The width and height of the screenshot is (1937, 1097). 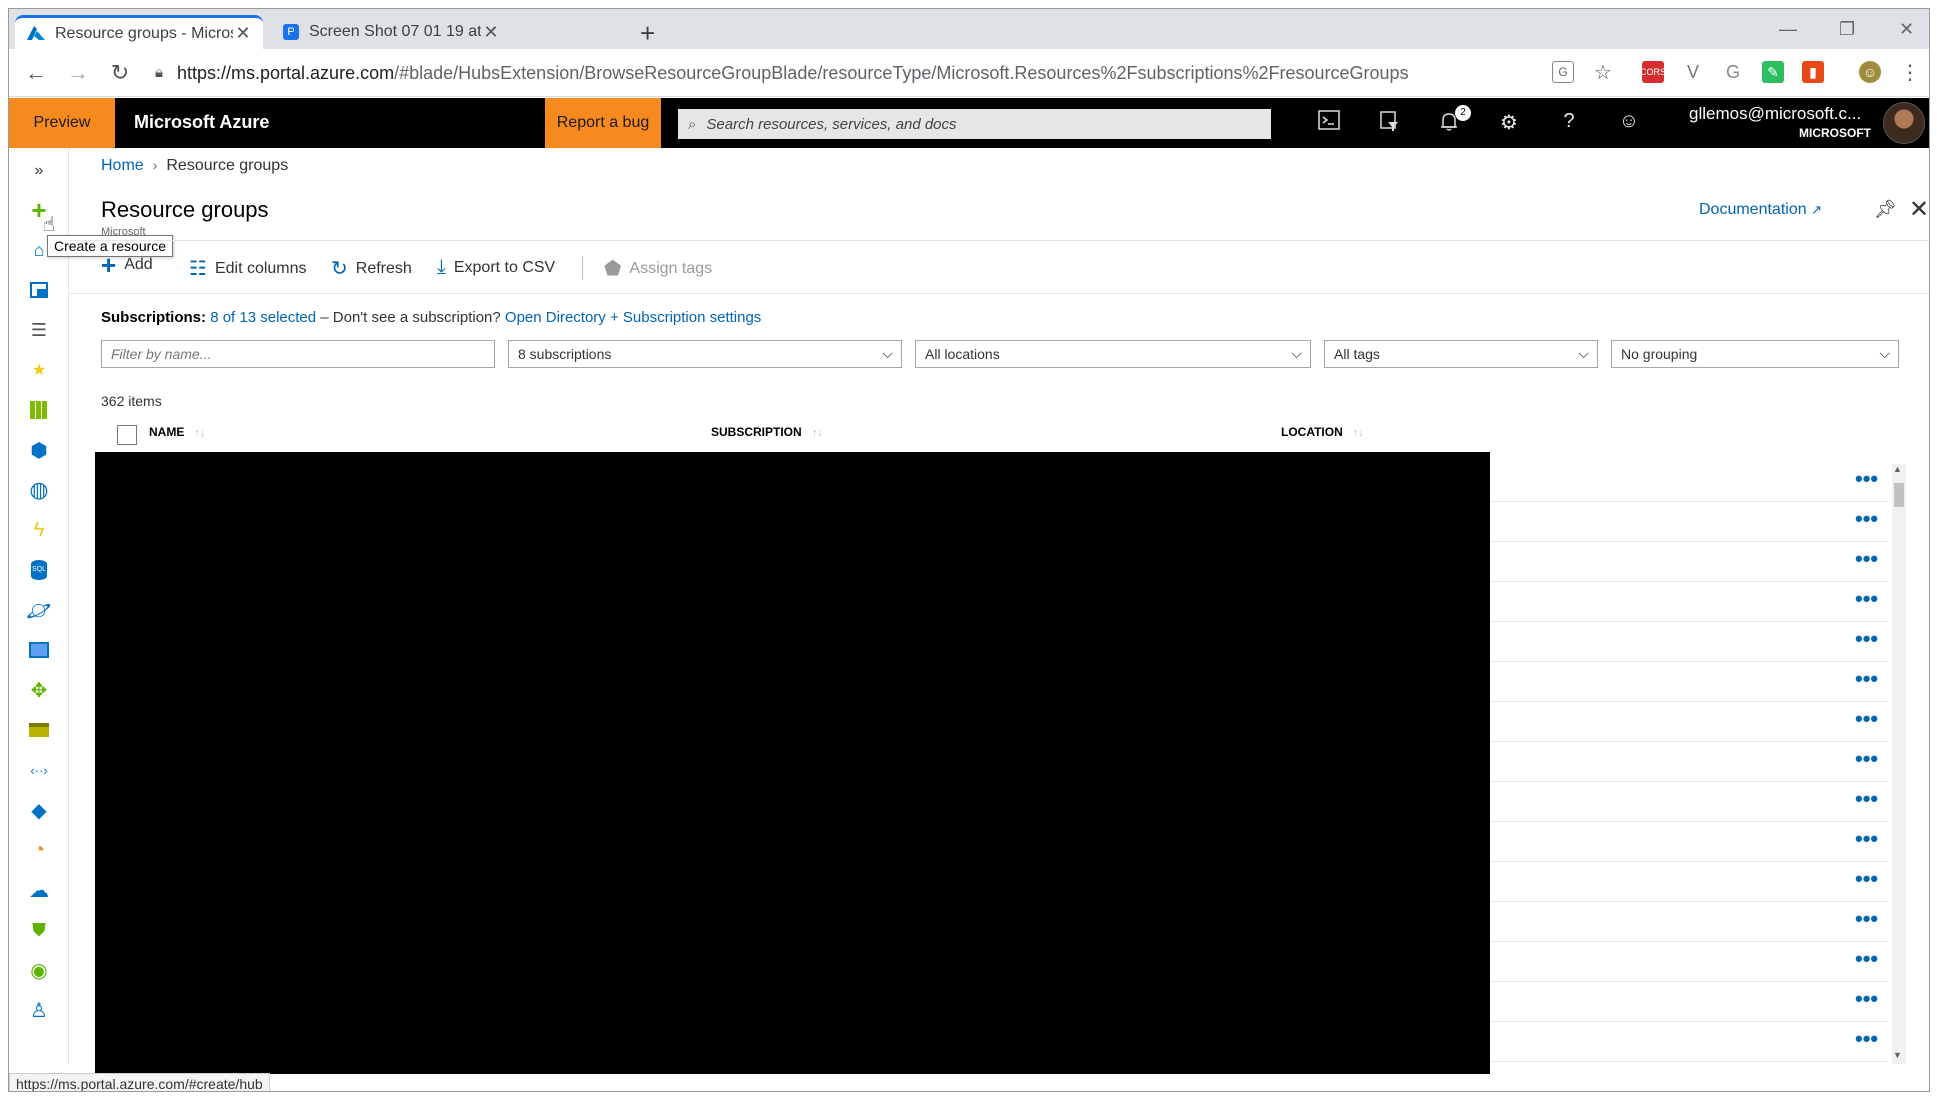 I want to click on load-balancers-icon: ✥, so click(x=39, y=690).